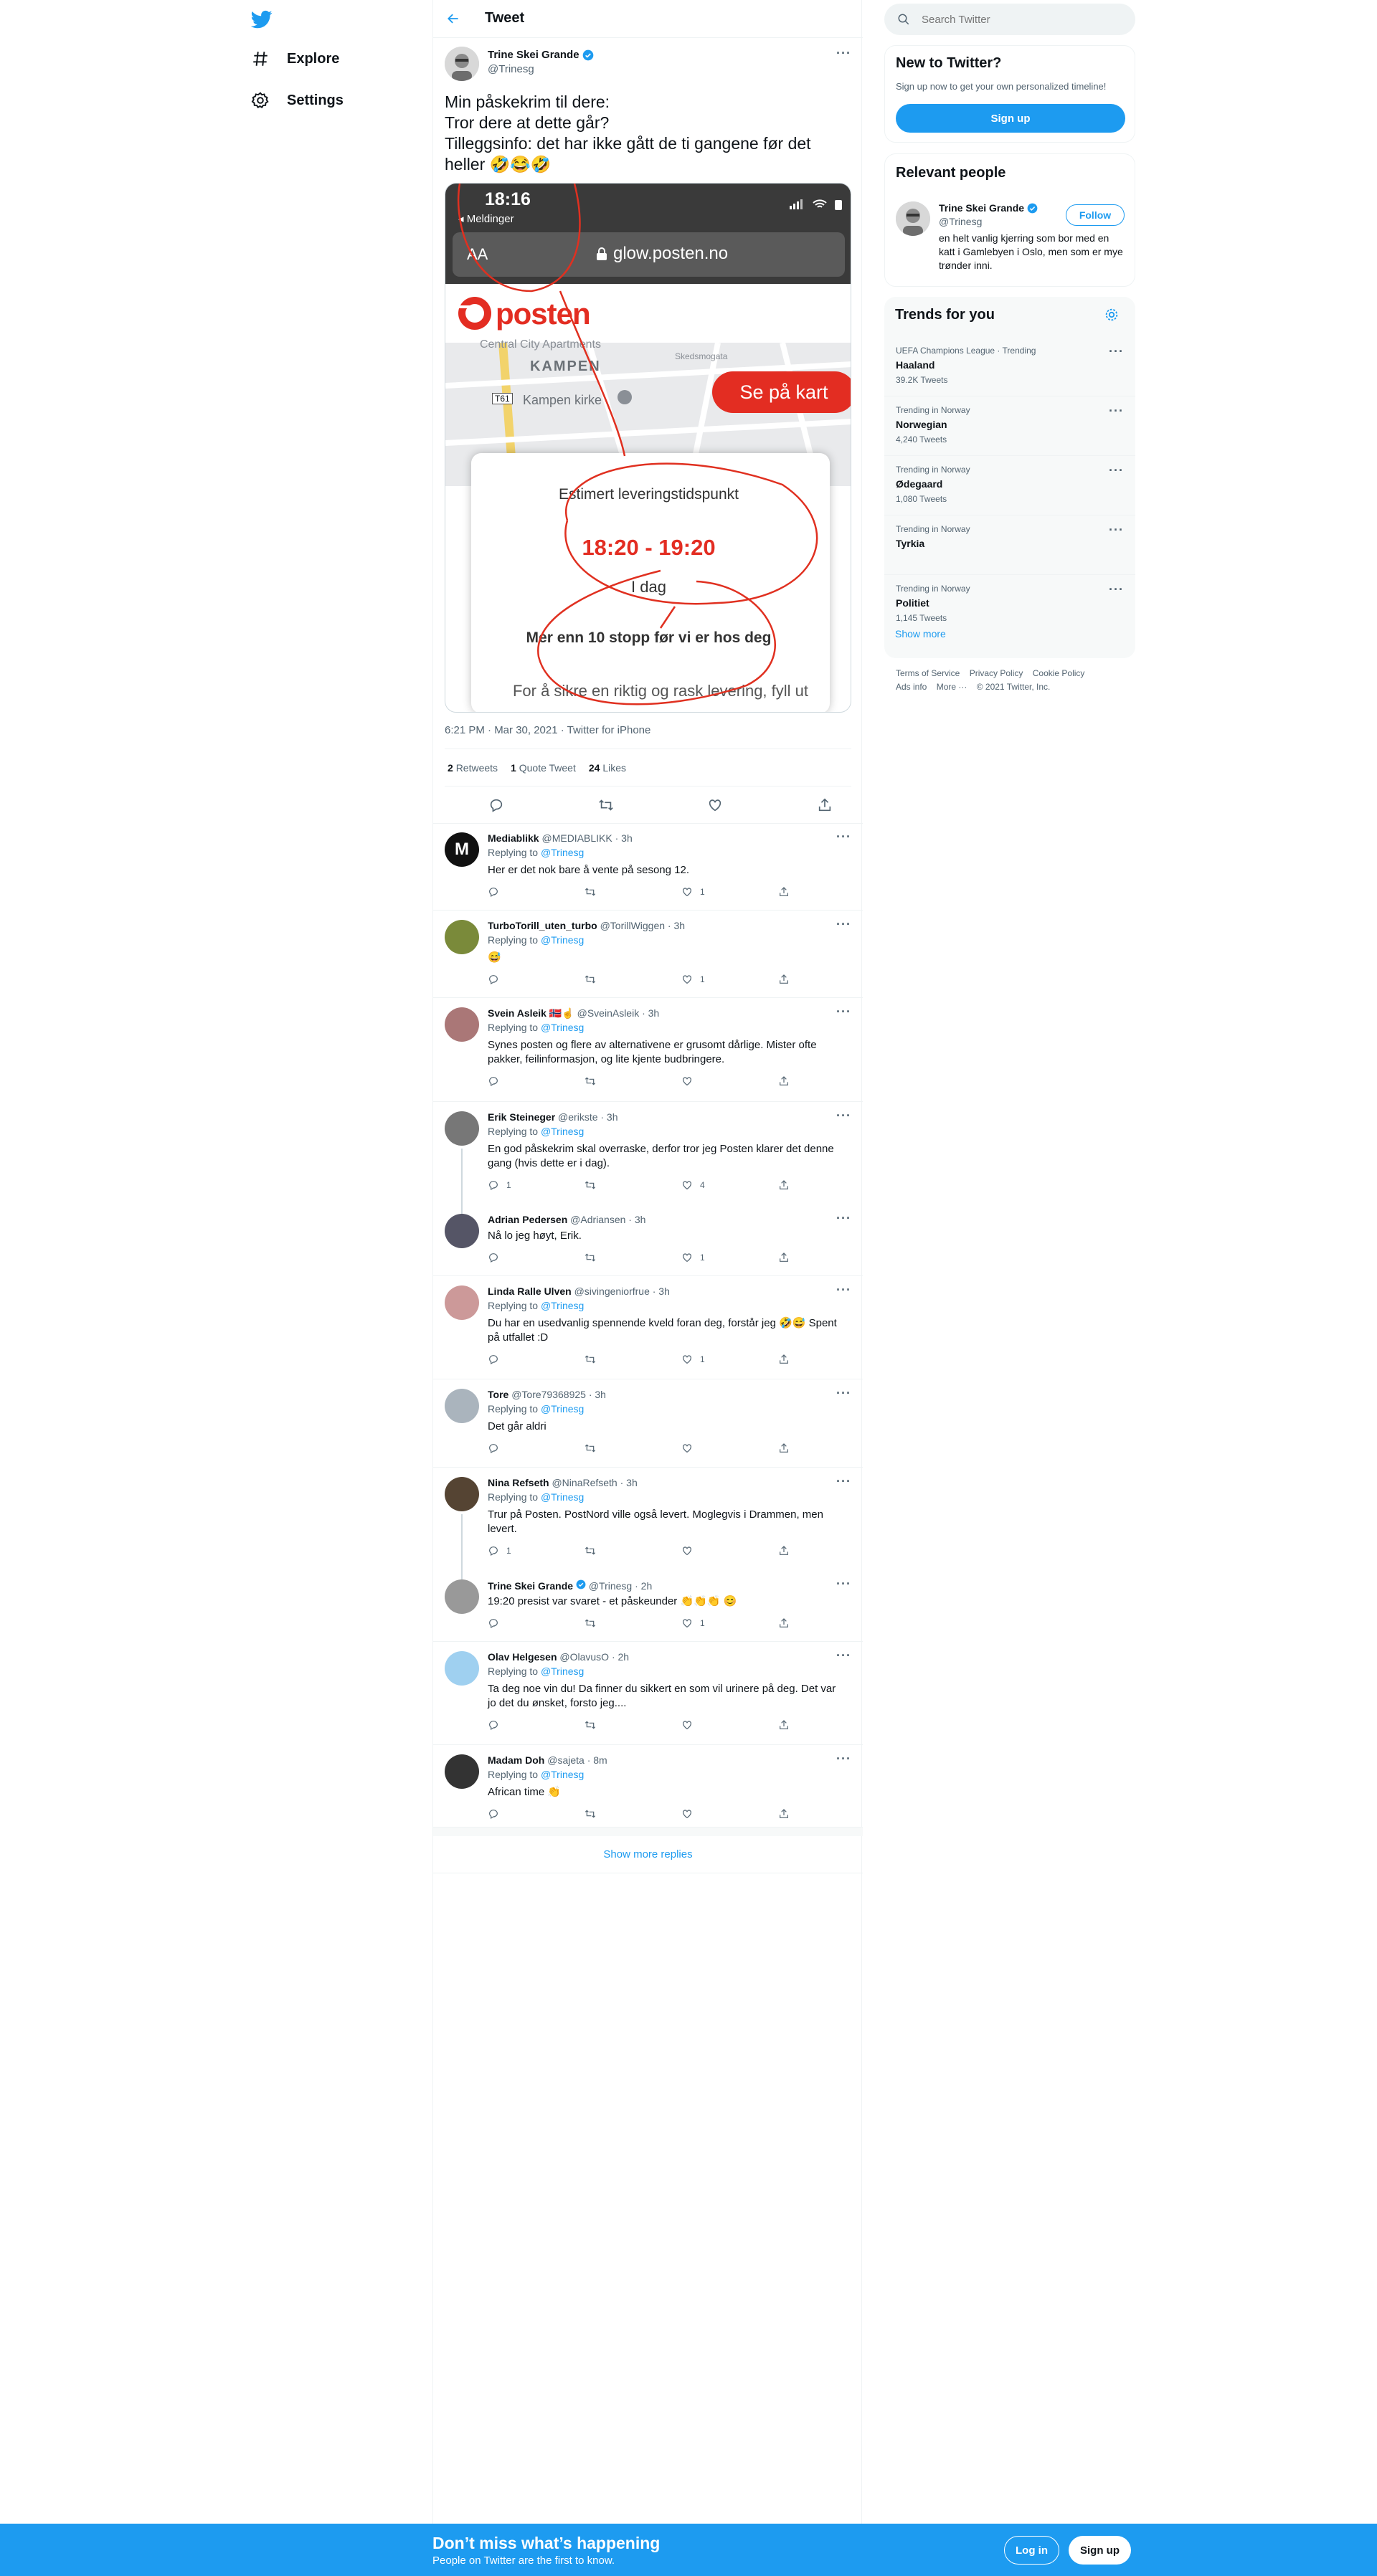 Image resolution: width=1377 pixels, height=2576 pixels. What do you see at coordinates (547, 1760) in the screenshot?
I see `reply-author: Madam Doh @sajeta · 8m` at bounding box center [547, 1760].